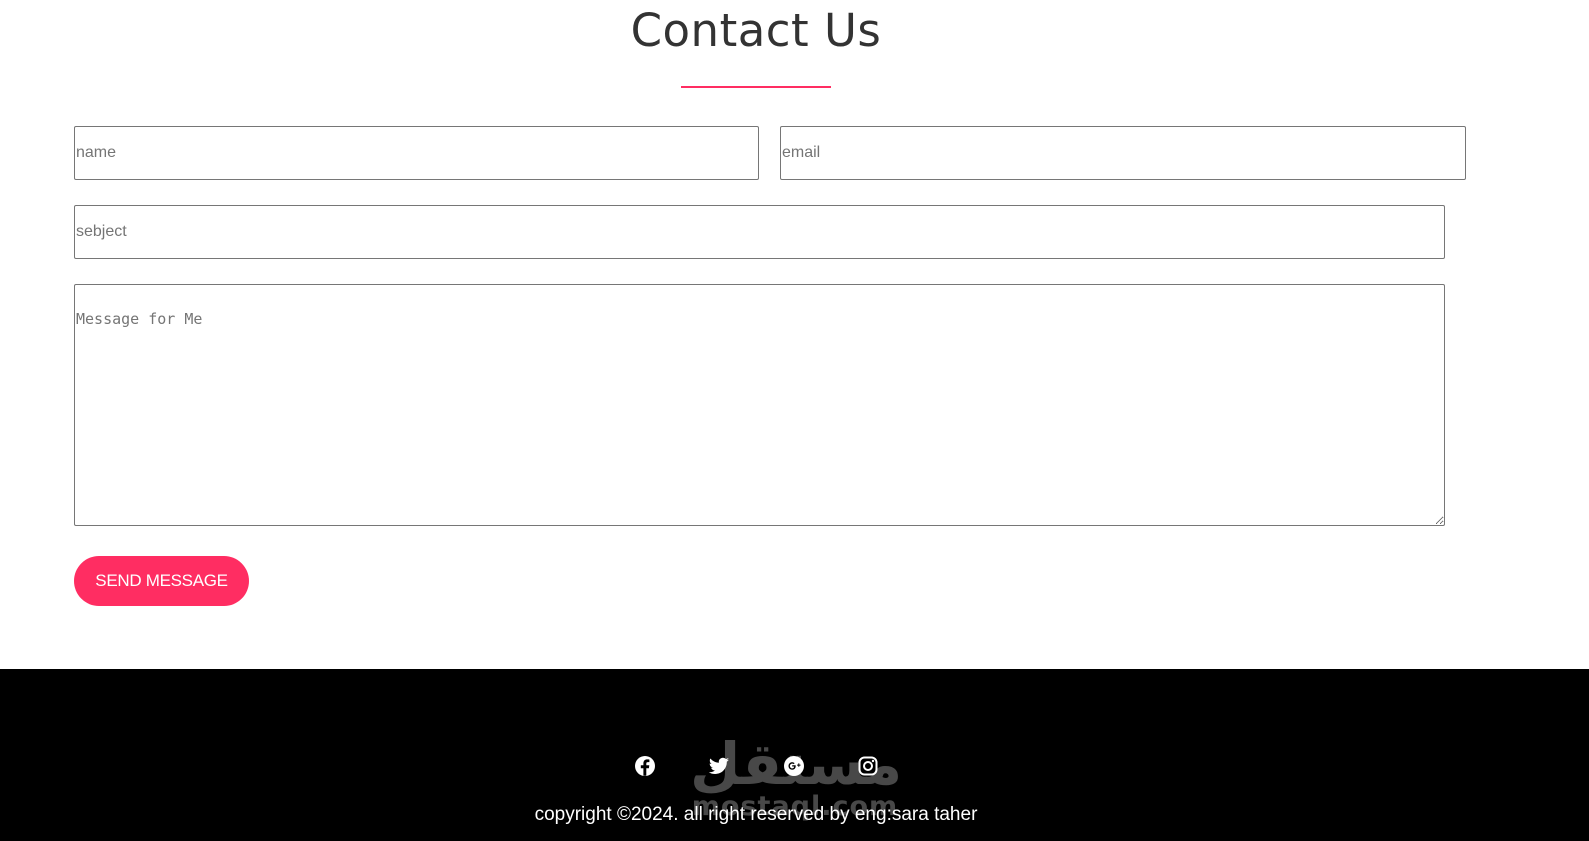 The width and height of the screenshot is (1589, 841). I want to click on email-field, so click(1123, 153).